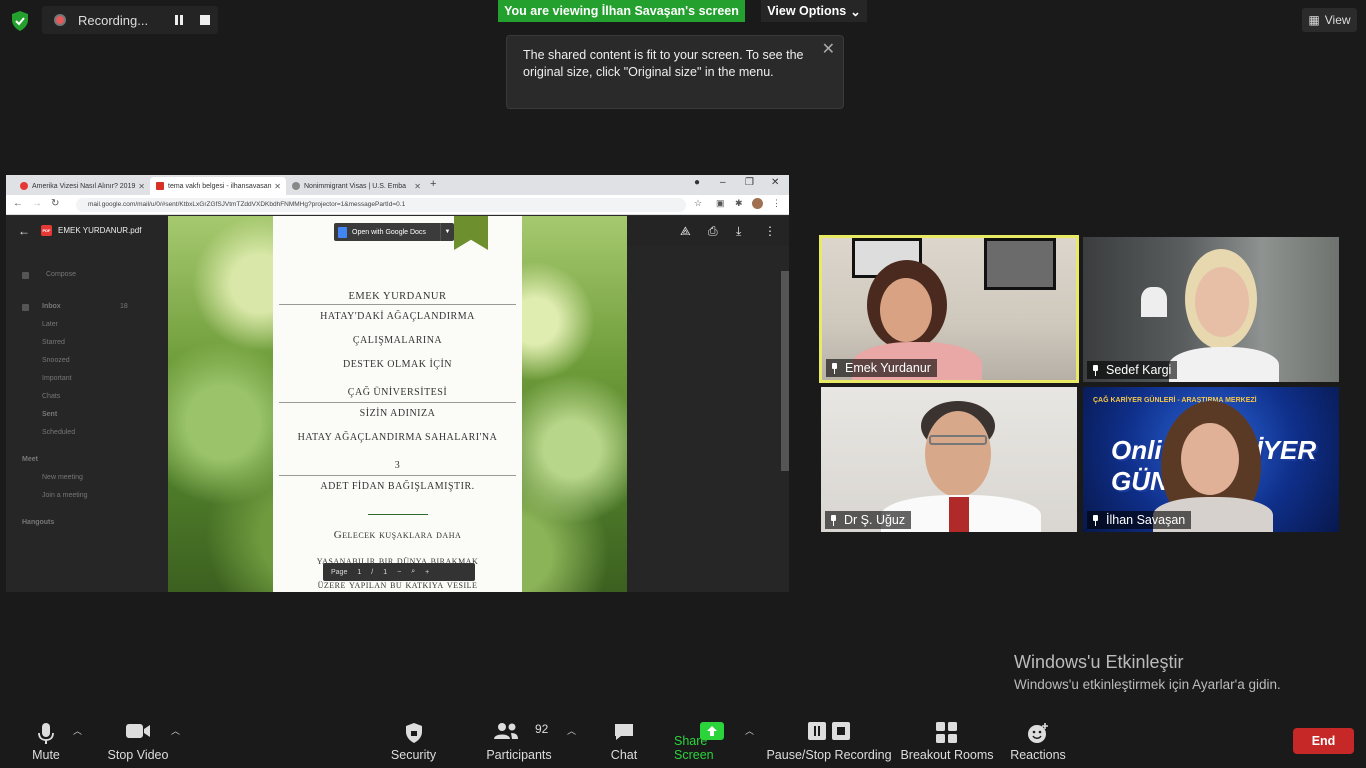 This screenshot has width=1366, height=768. Describe the element at coordinates (427, 572) in the screenshot. I see `zoom-in-icon: +` at that location.